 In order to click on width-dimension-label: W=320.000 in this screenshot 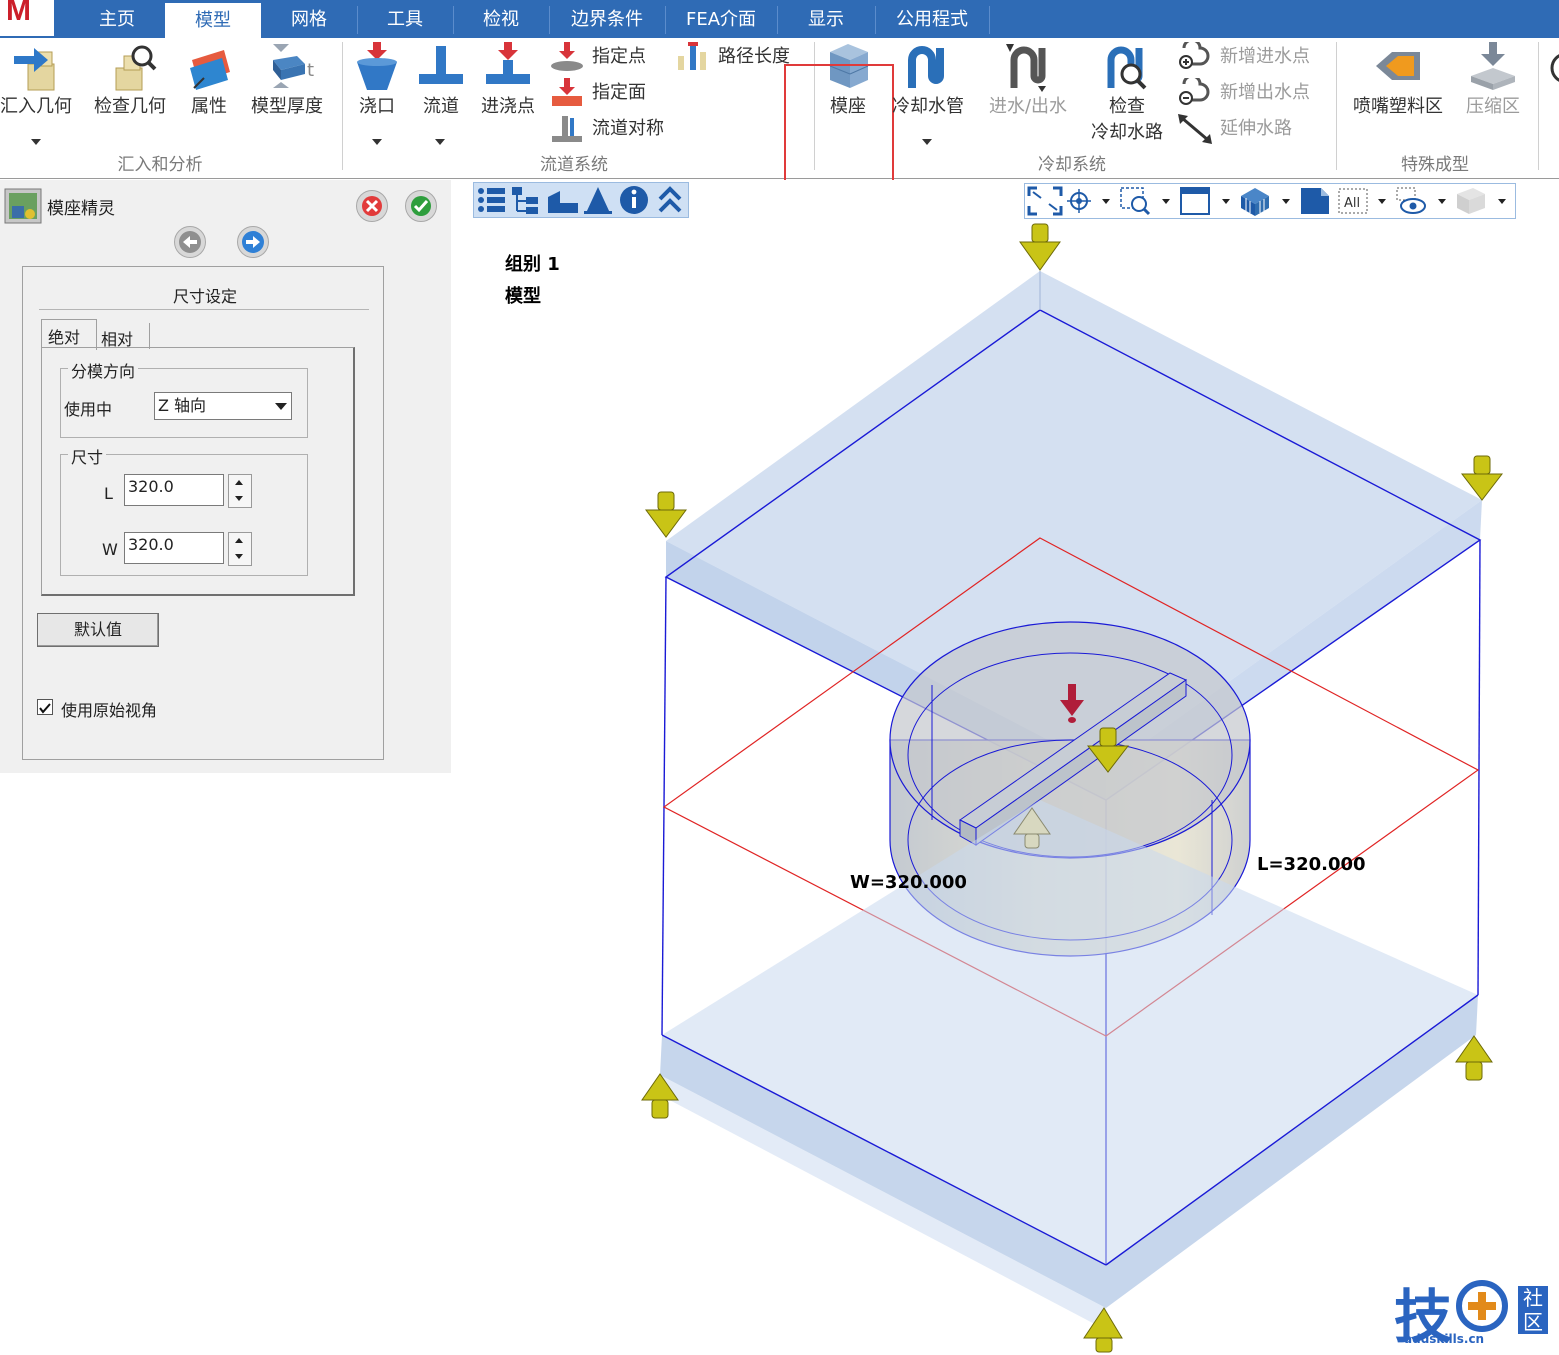, I will do `click(908, 882)`.